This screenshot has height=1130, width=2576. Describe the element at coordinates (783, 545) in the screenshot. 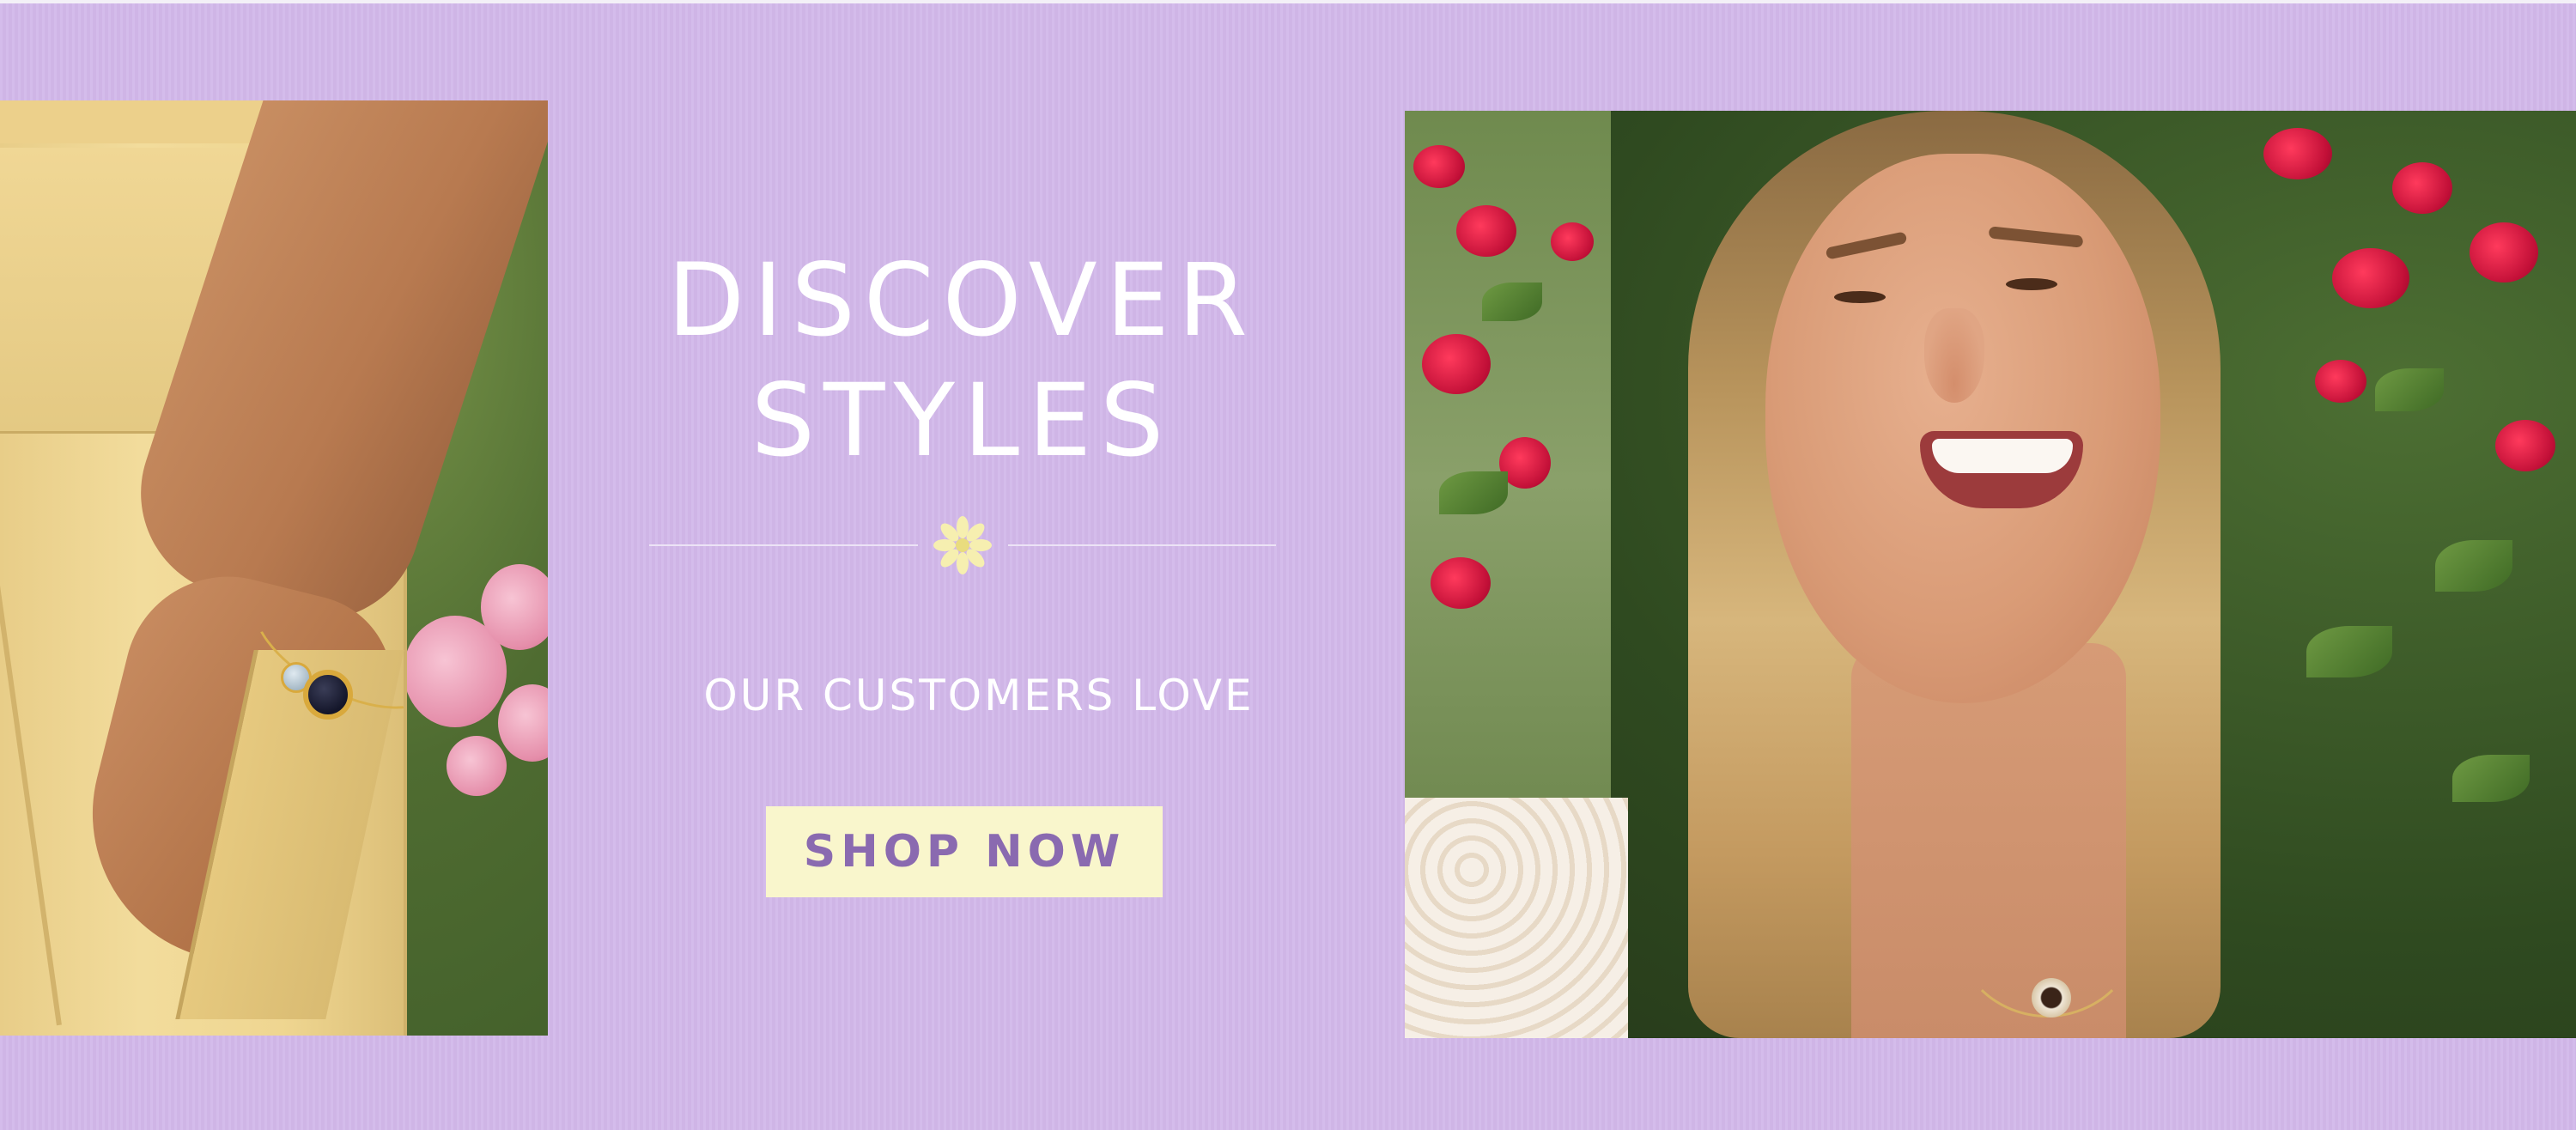

I see `divider-line-left` at that location.